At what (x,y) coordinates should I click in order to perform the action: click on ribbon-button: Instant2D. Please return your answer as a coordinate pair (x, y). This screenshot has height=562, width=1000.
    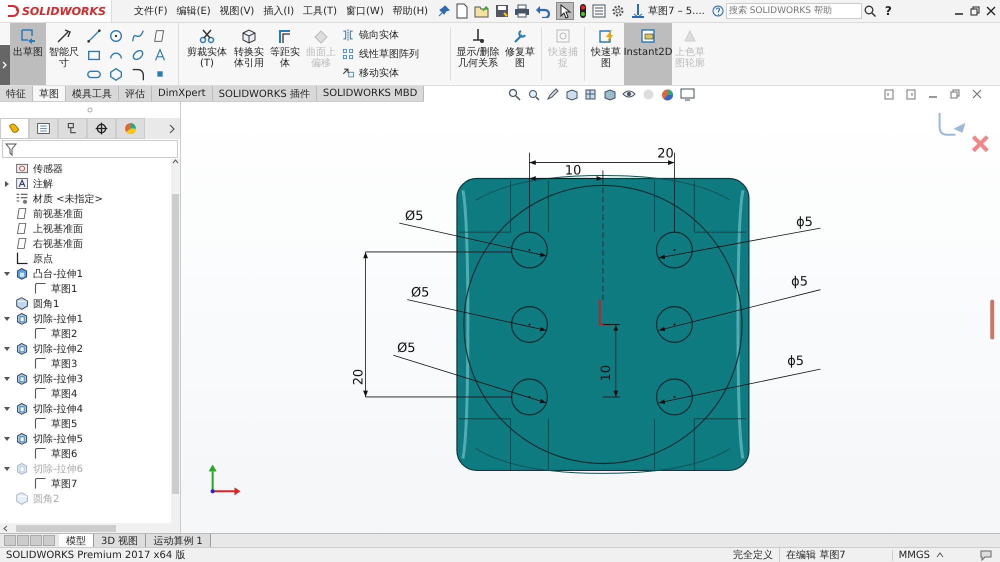
    Looking at the image, I should click on (648, 54).